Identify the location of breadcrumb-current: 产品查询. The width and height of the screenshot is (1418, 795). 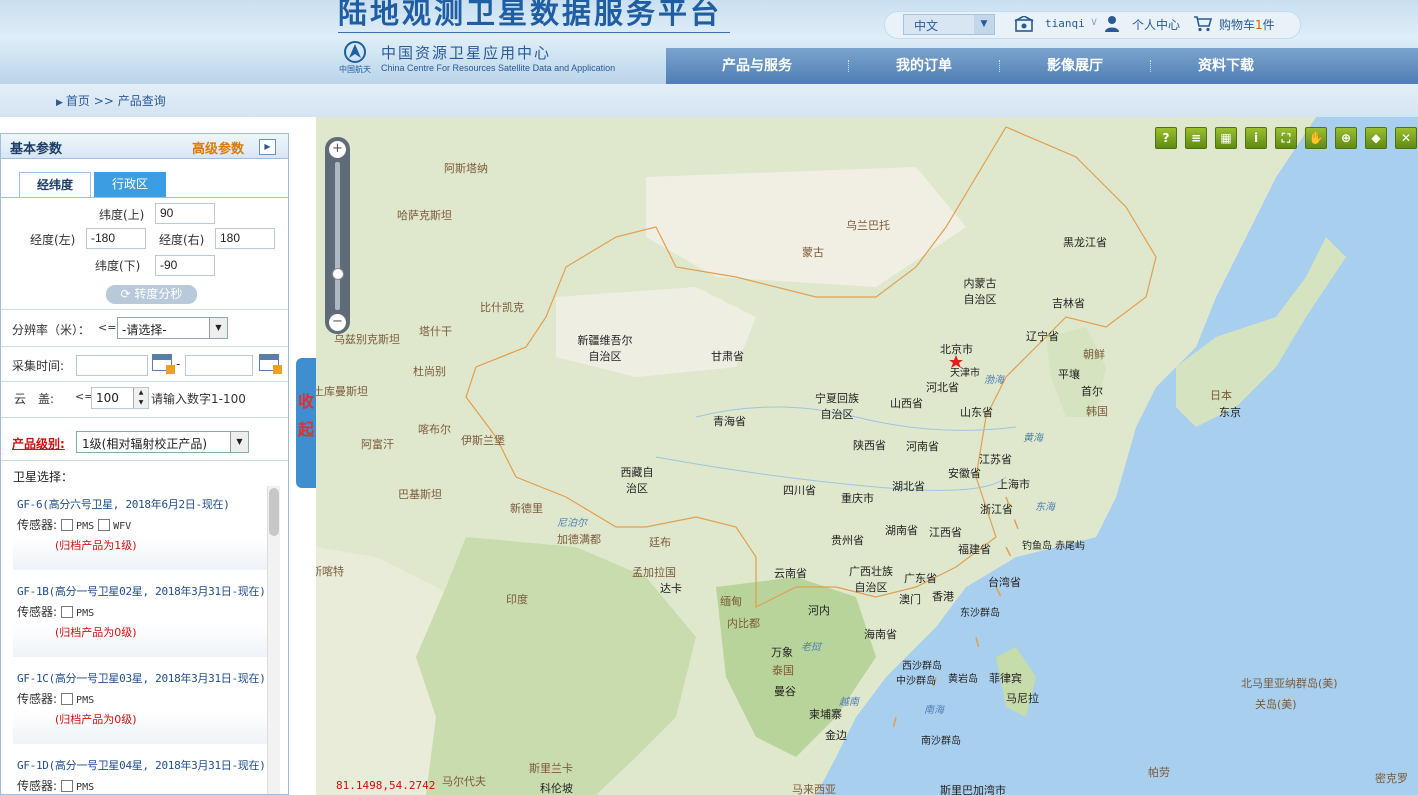
(141, 101).